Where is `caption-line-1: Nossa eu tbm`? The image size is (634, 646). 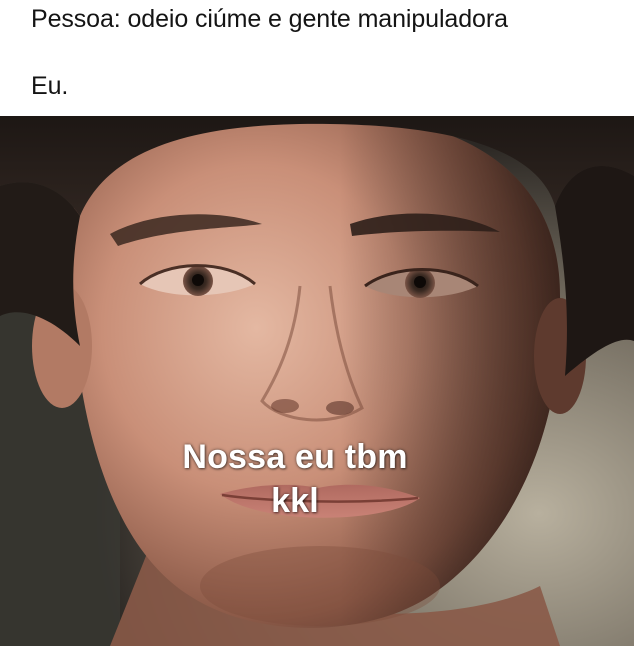
caption-line-1: Nossa eu tbm is located at coordinates (295, 457).